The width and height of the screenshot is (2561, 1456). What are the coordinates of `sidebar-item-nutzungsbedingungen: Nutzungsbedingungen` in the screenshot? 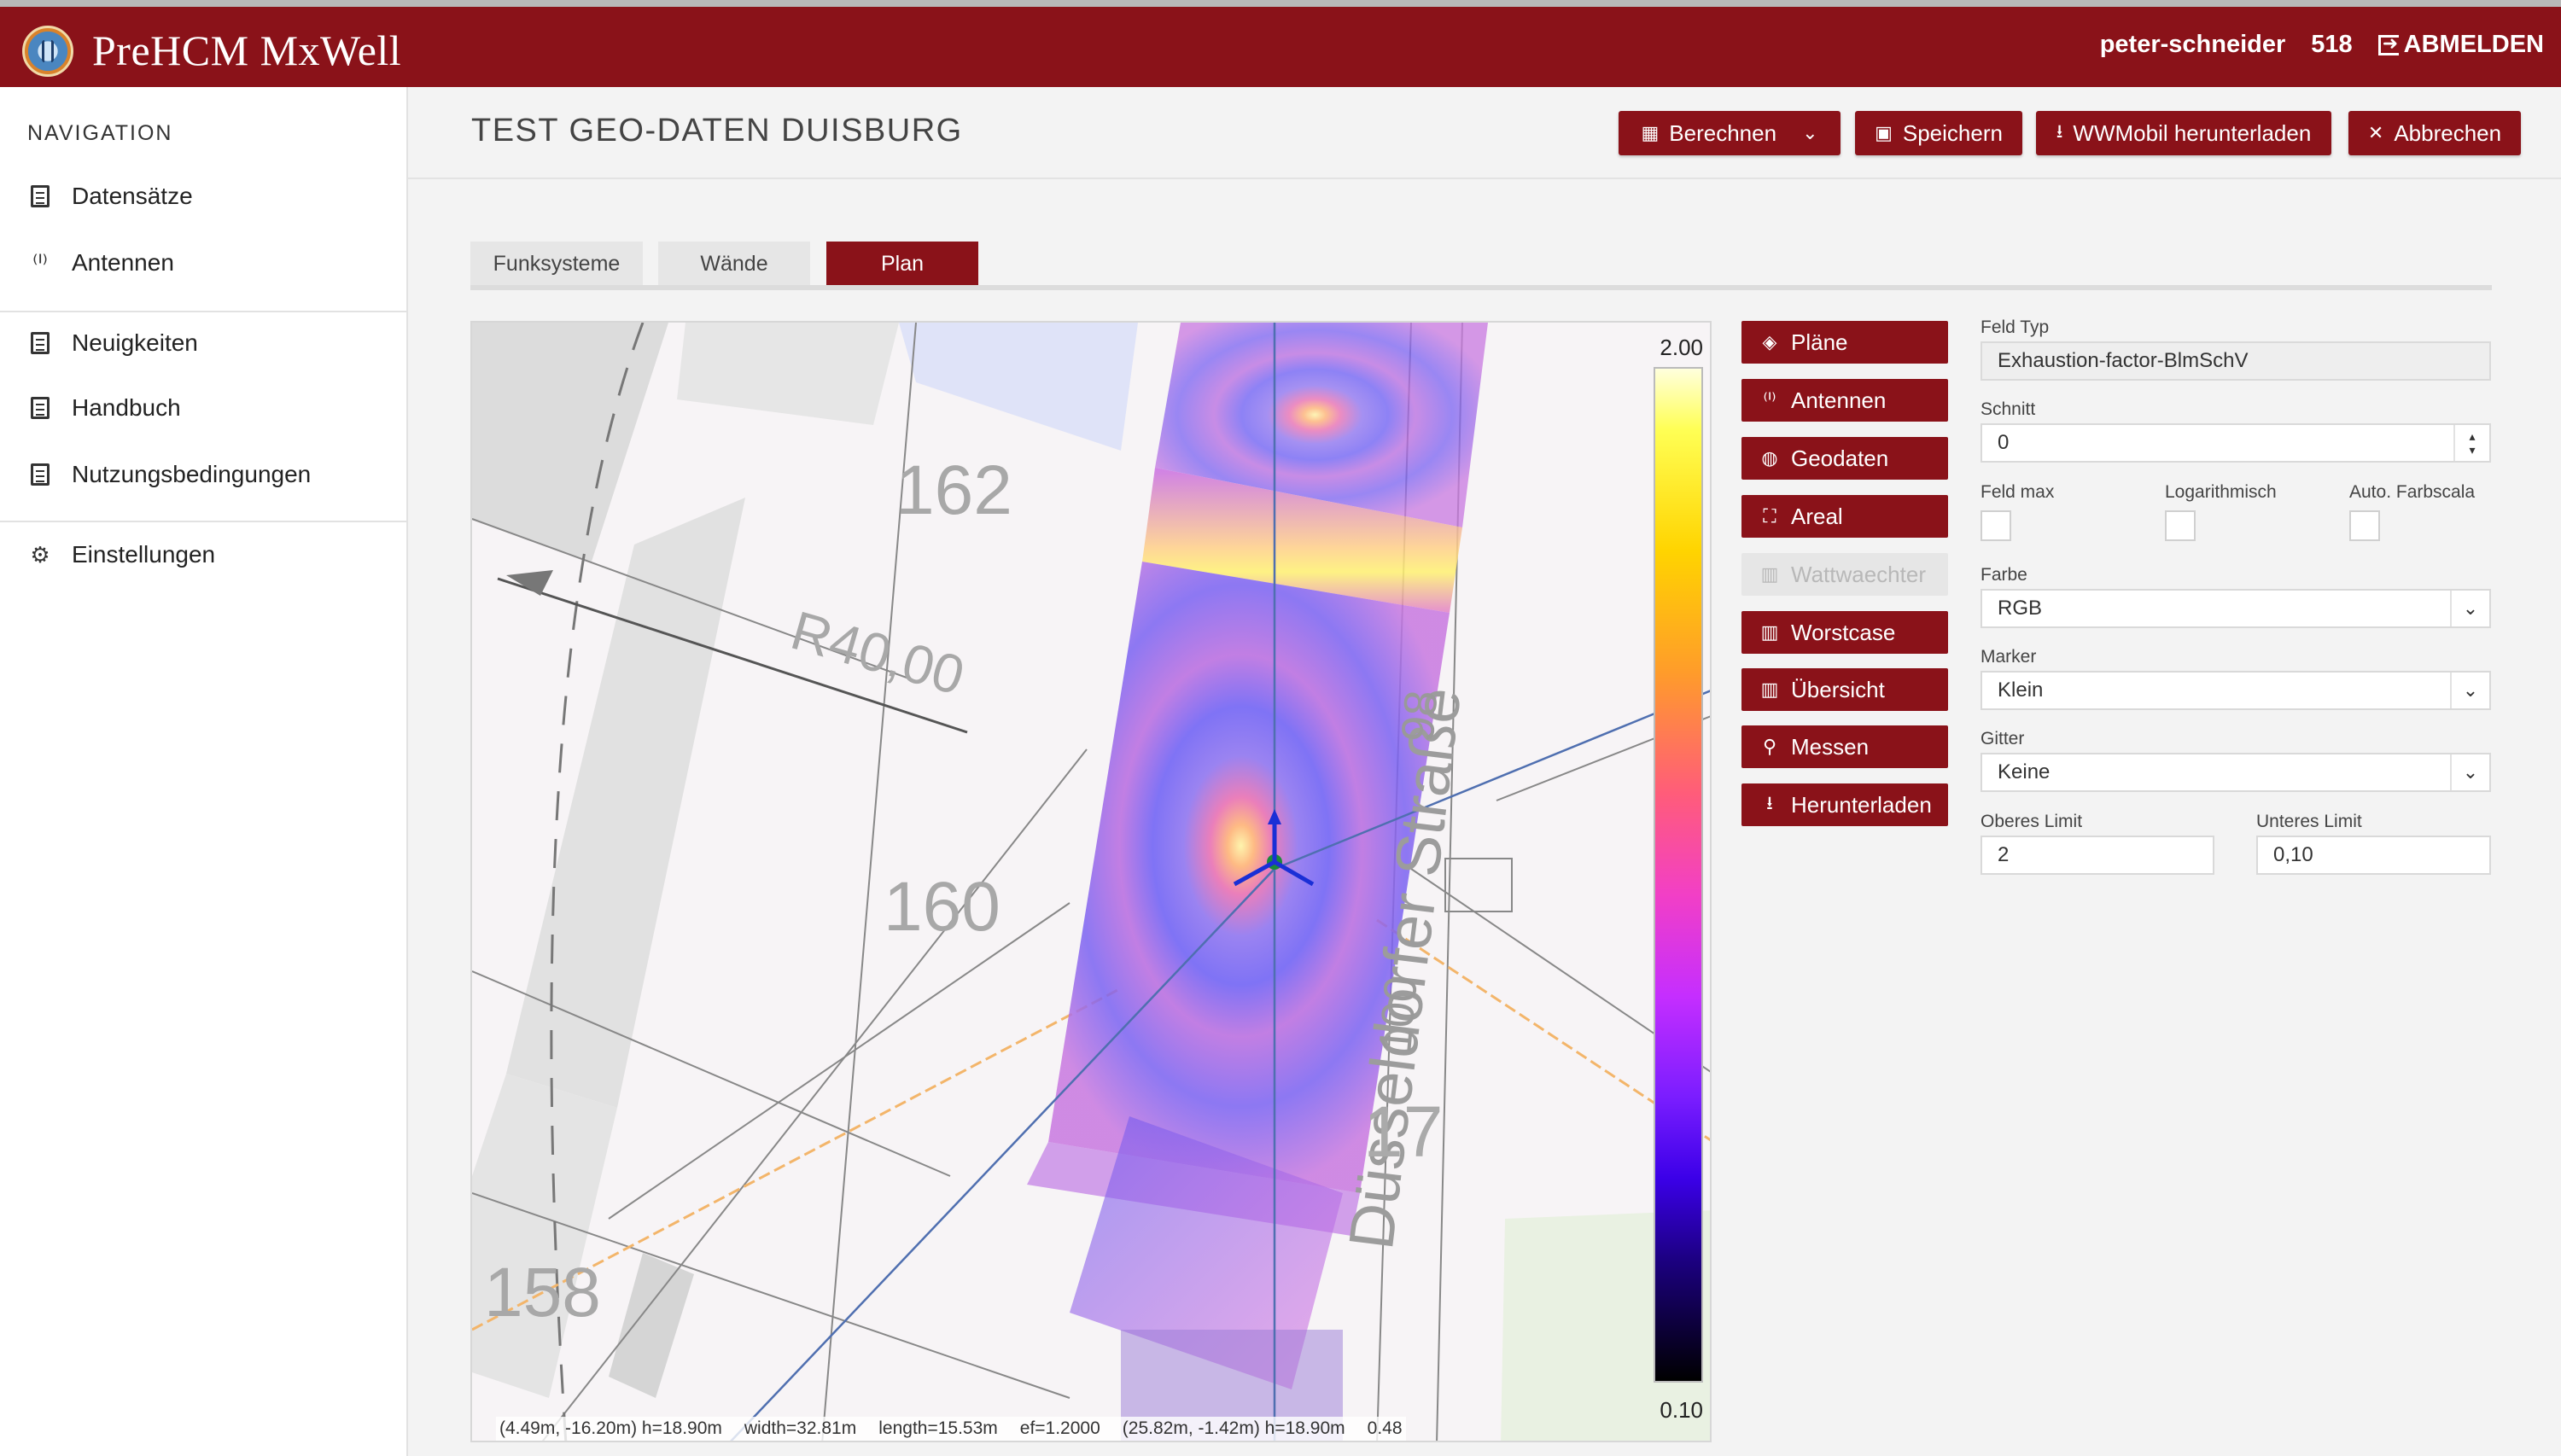 It's located at (169, 475).